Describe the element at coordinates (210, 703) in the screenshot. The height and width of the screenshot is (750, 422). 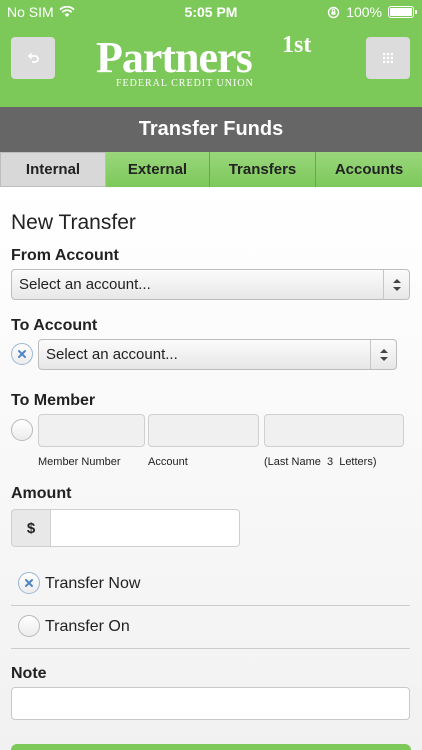
I see `note-input` at that location.